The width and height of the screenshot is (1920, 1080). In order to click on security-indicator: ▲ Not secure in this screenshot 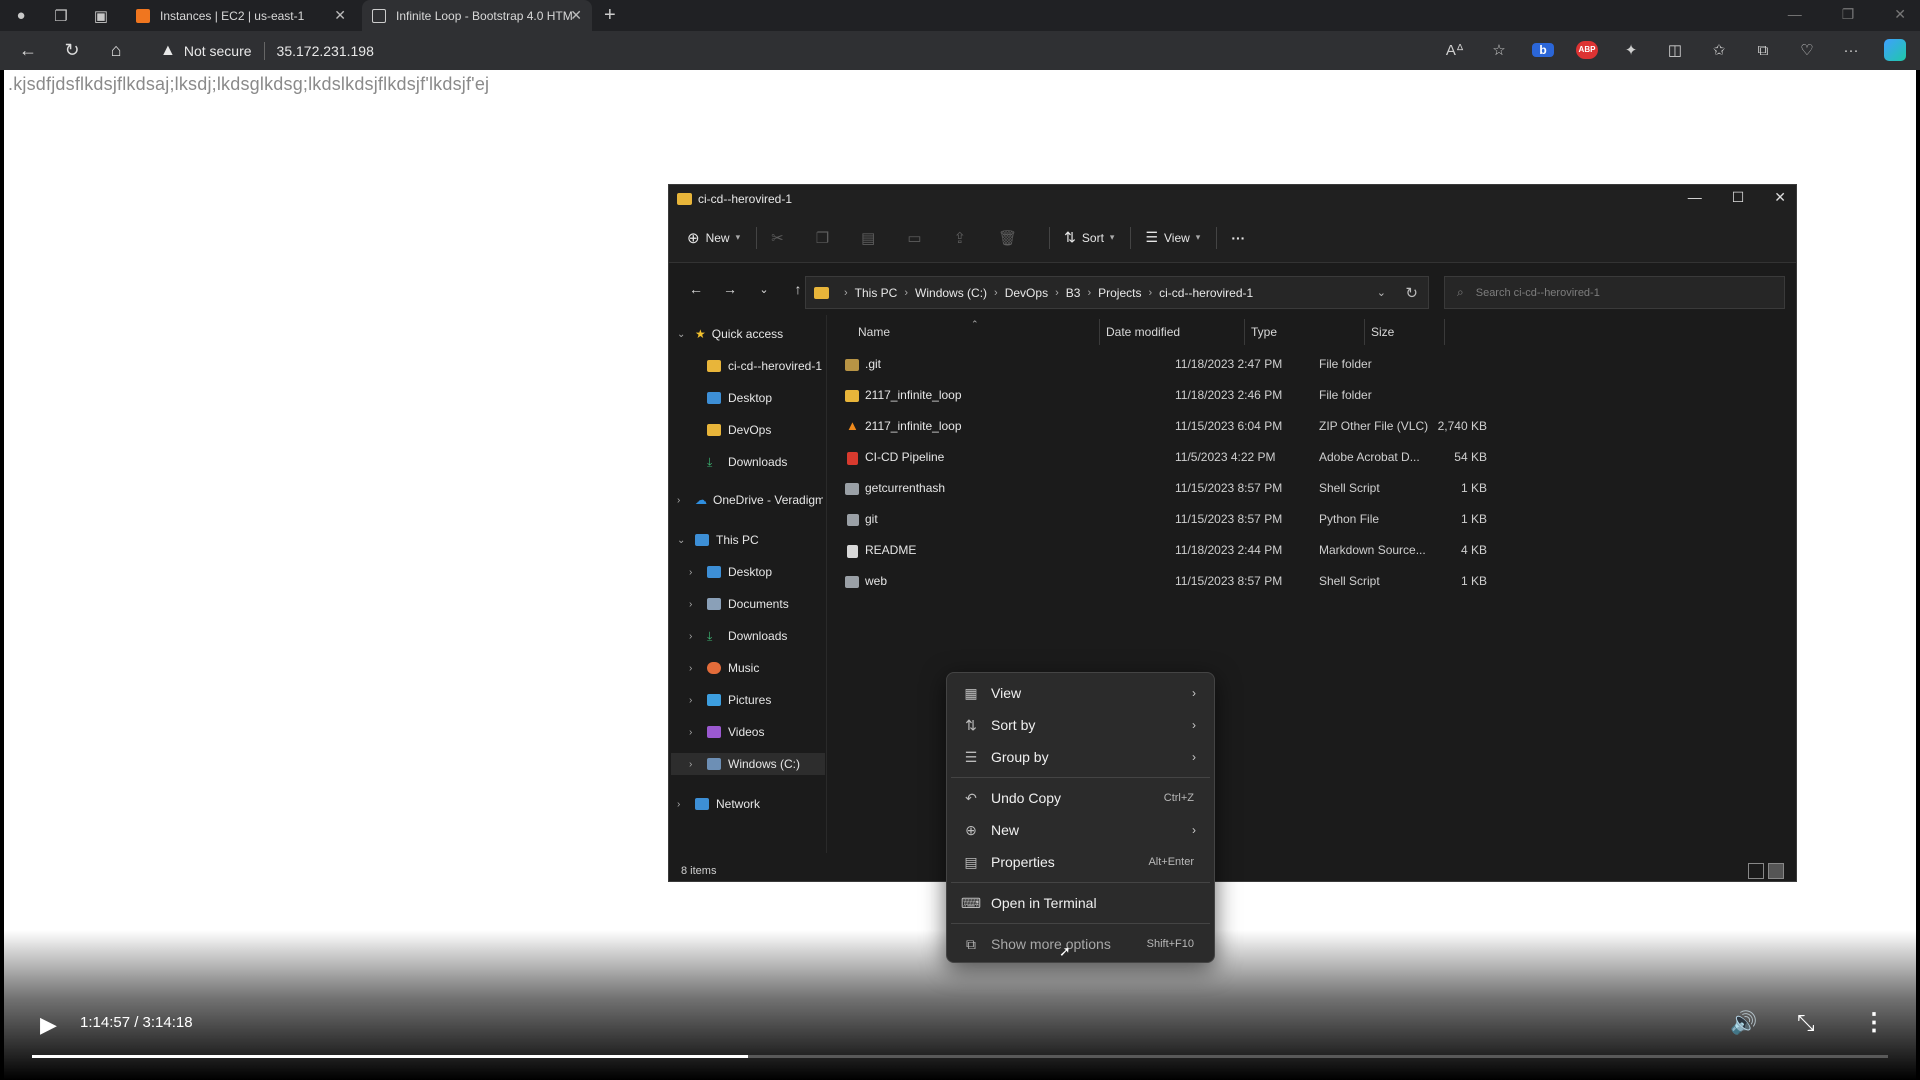, I will do `click(206, 51)`.